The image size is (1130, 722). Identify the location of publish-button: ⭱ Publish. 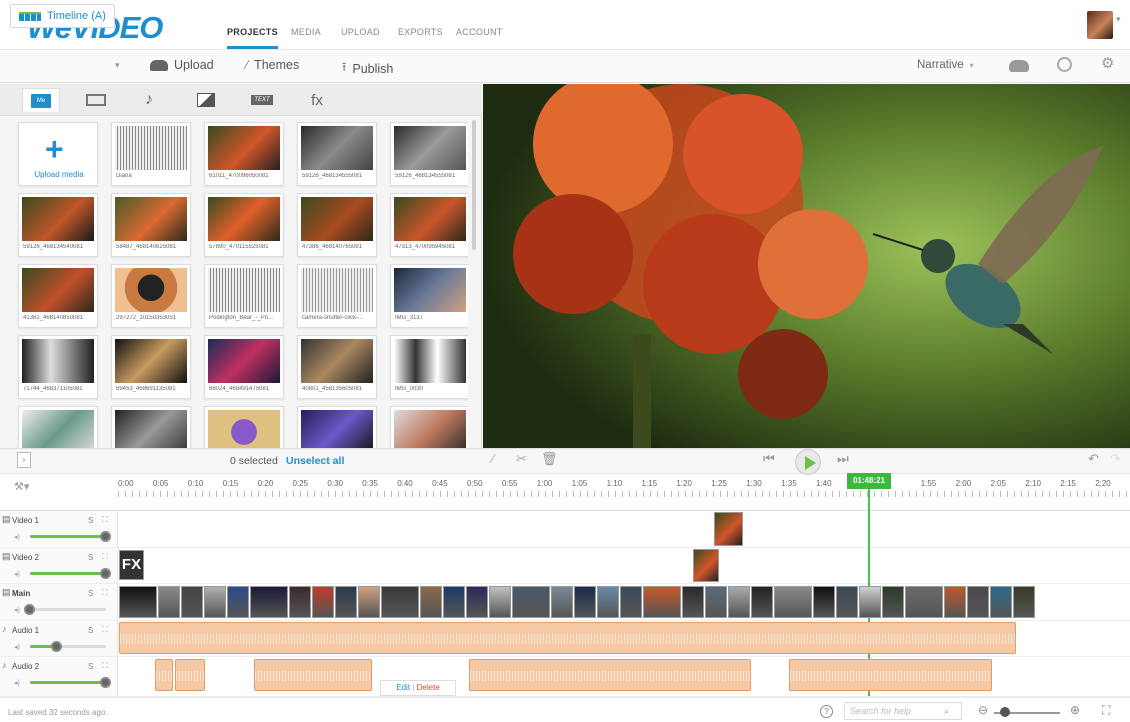
(367, 68).